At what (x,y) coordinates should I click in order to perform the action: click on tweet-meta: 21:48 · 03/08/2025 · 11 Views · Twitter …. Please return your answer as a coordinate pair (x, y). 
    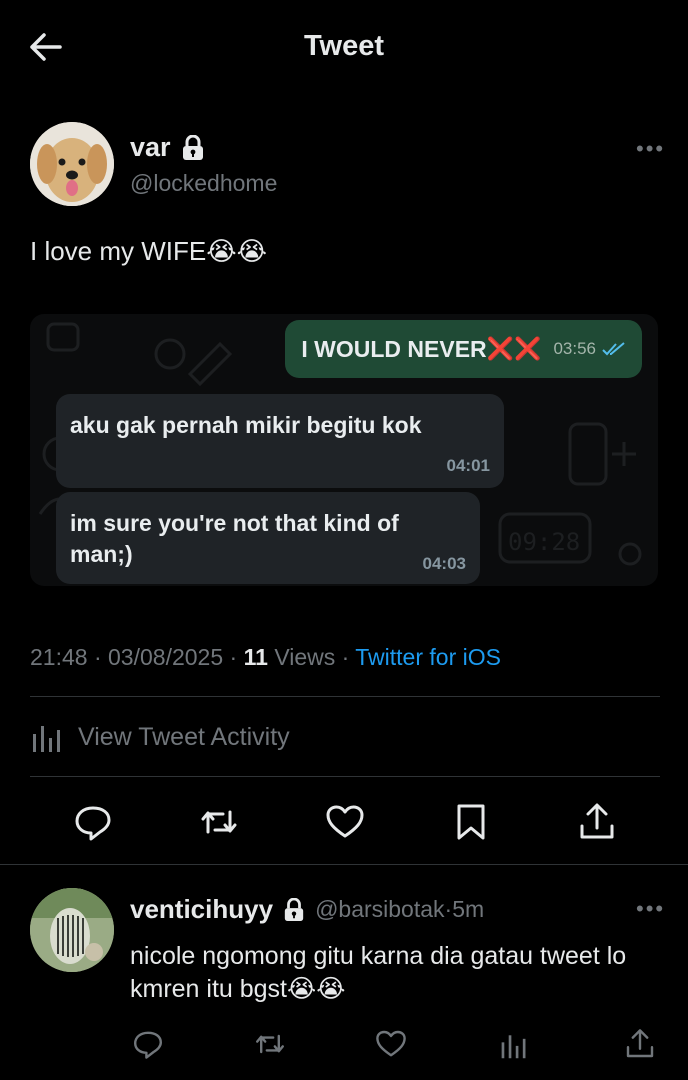
    Looking at the image, I should click on (265, 657).